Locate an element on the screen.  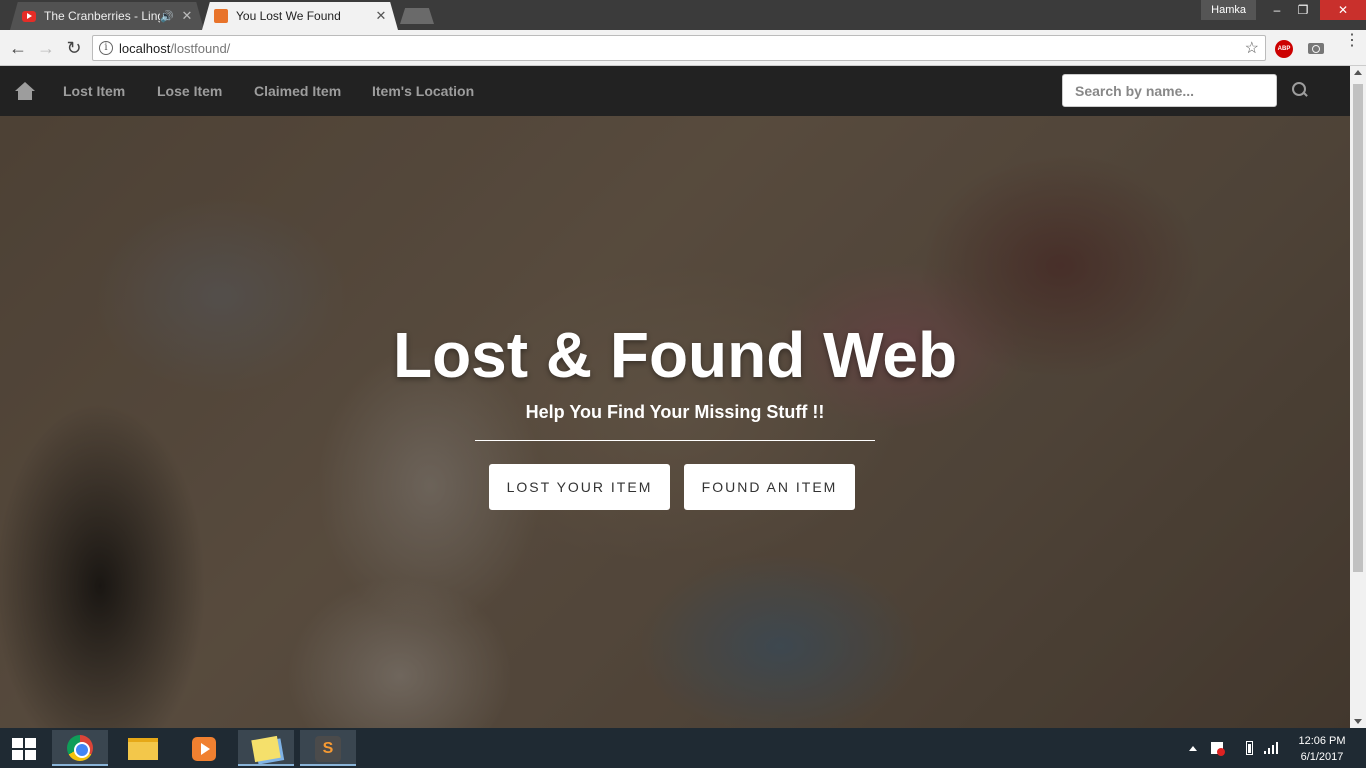
scroll-down-icon is located at coordinates (1358, 721).